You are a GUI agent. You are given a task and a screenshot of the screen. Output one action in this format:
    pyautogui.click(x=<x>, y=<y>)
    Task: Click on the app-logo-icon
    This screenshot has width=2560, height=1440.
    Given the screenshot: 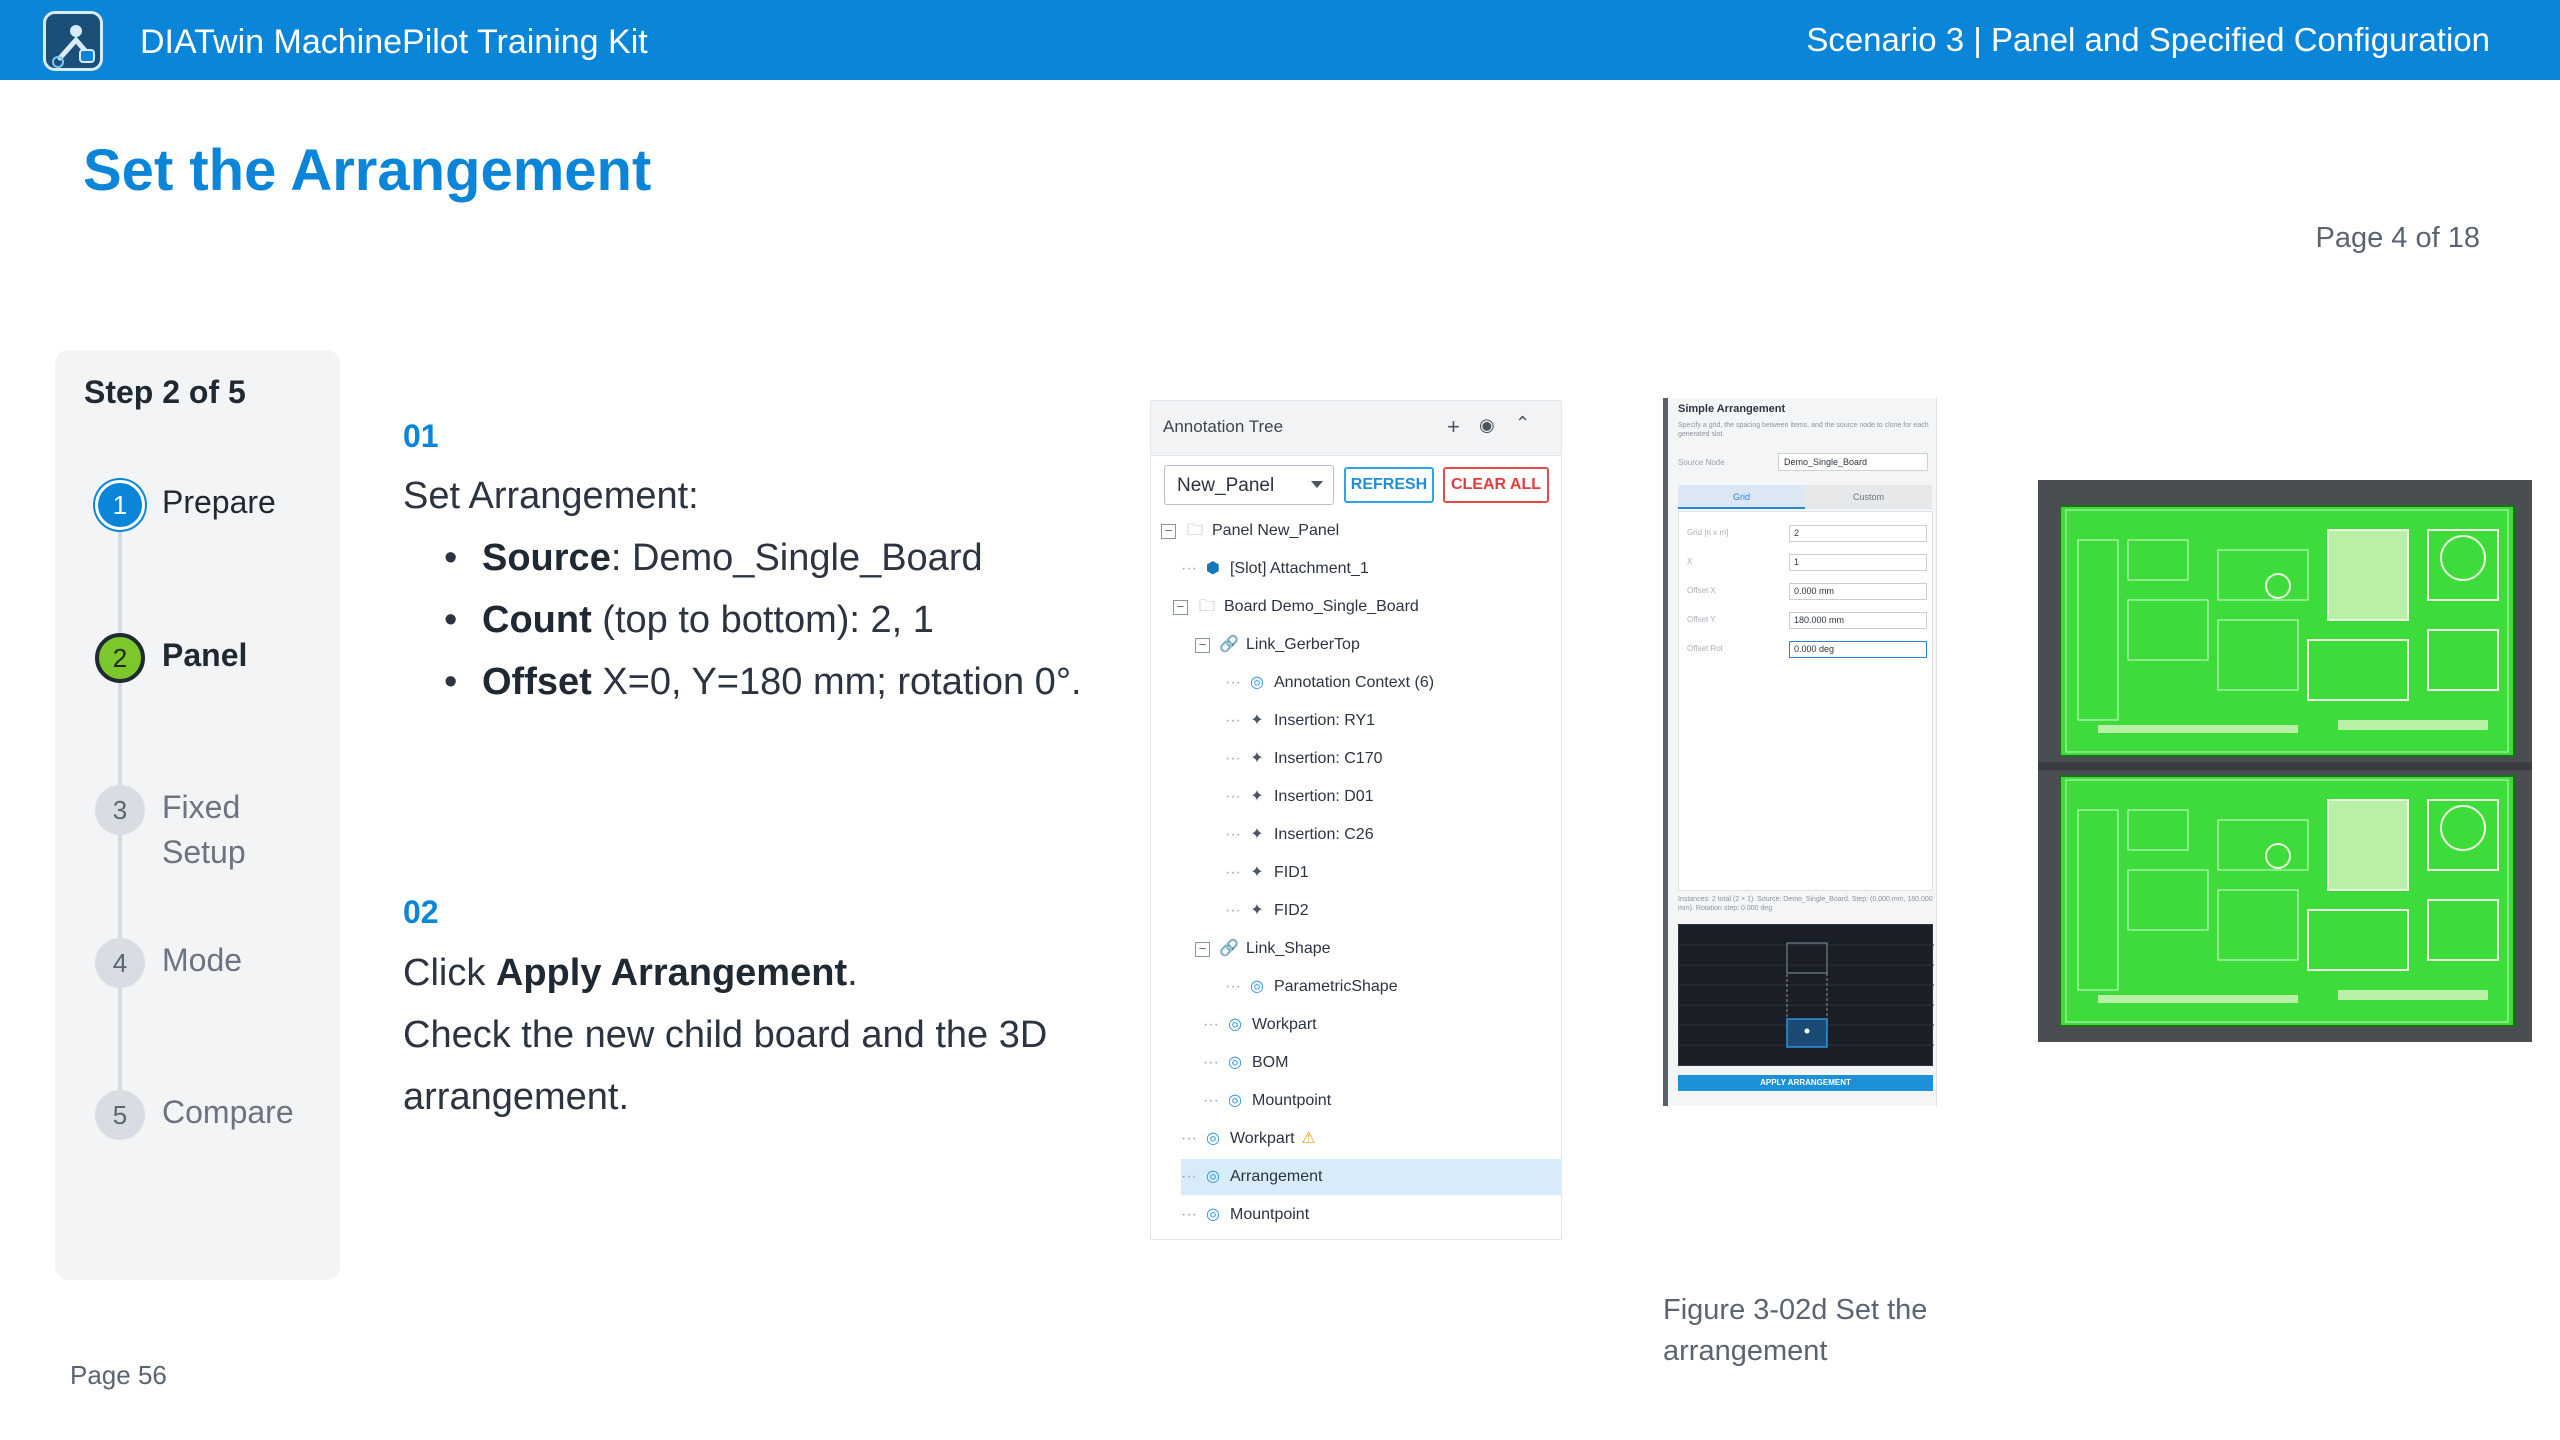 What is the action you would take?
    pyautogui.click(x=73, y=41)
    